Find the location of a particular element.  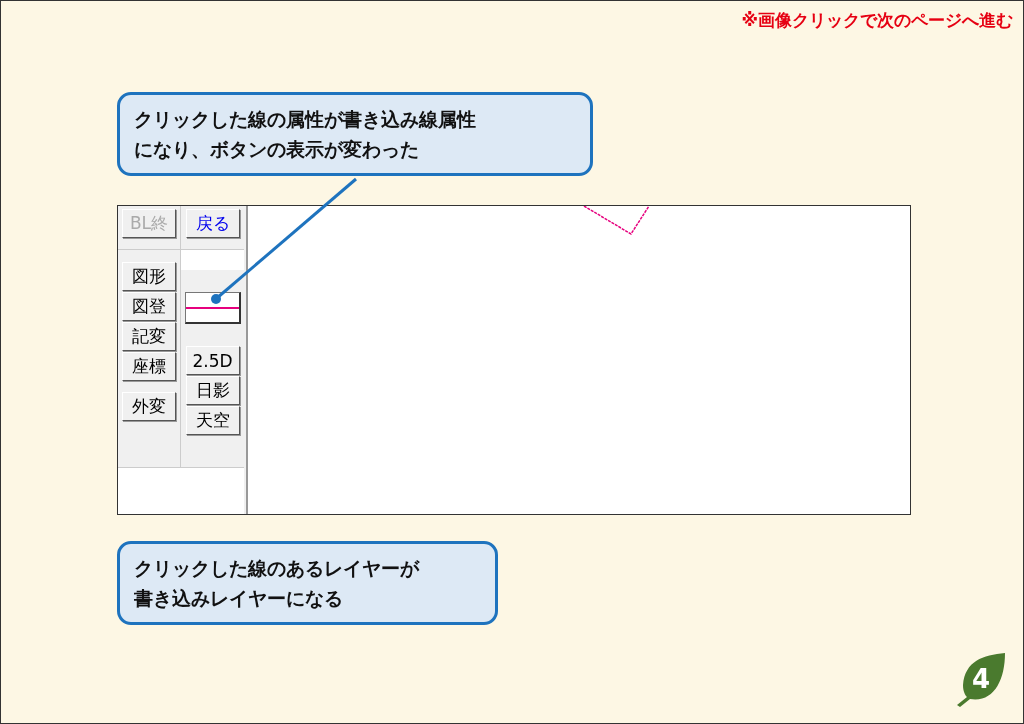

toolbar-button: 図形 is located at coordinates (149, 276).